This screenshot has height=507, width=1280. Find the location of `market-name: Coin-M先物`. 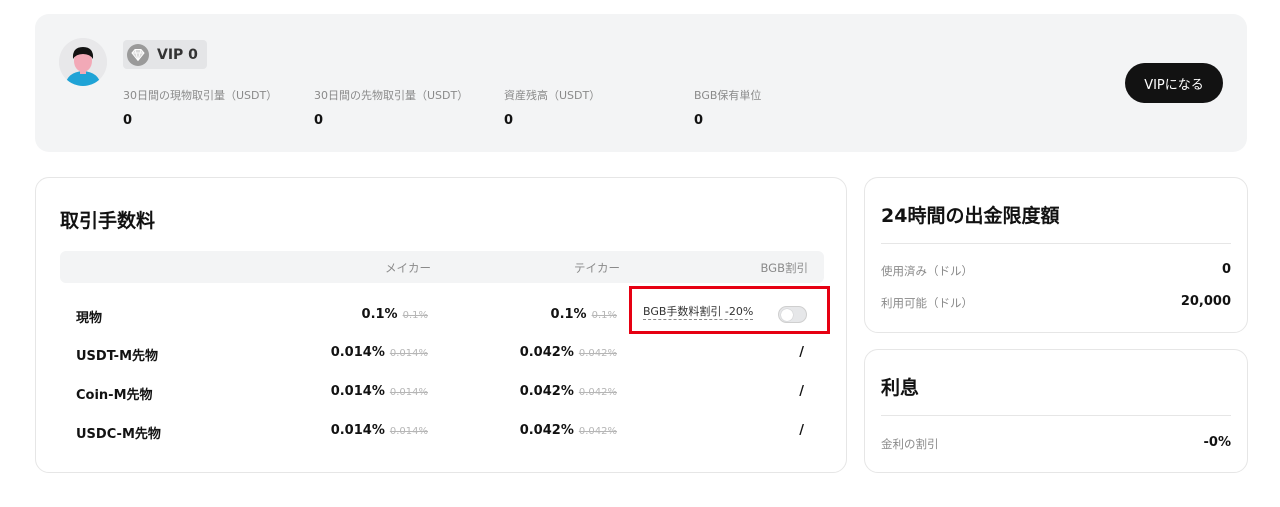

market-name: Coin-M先物 is located at coordinates (114, 395).